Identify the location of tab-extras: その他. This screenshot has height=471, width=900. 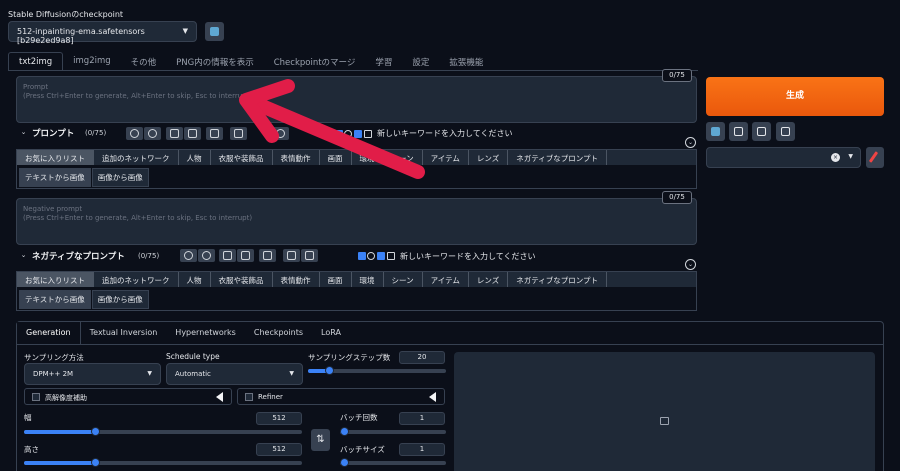
(144, 61).